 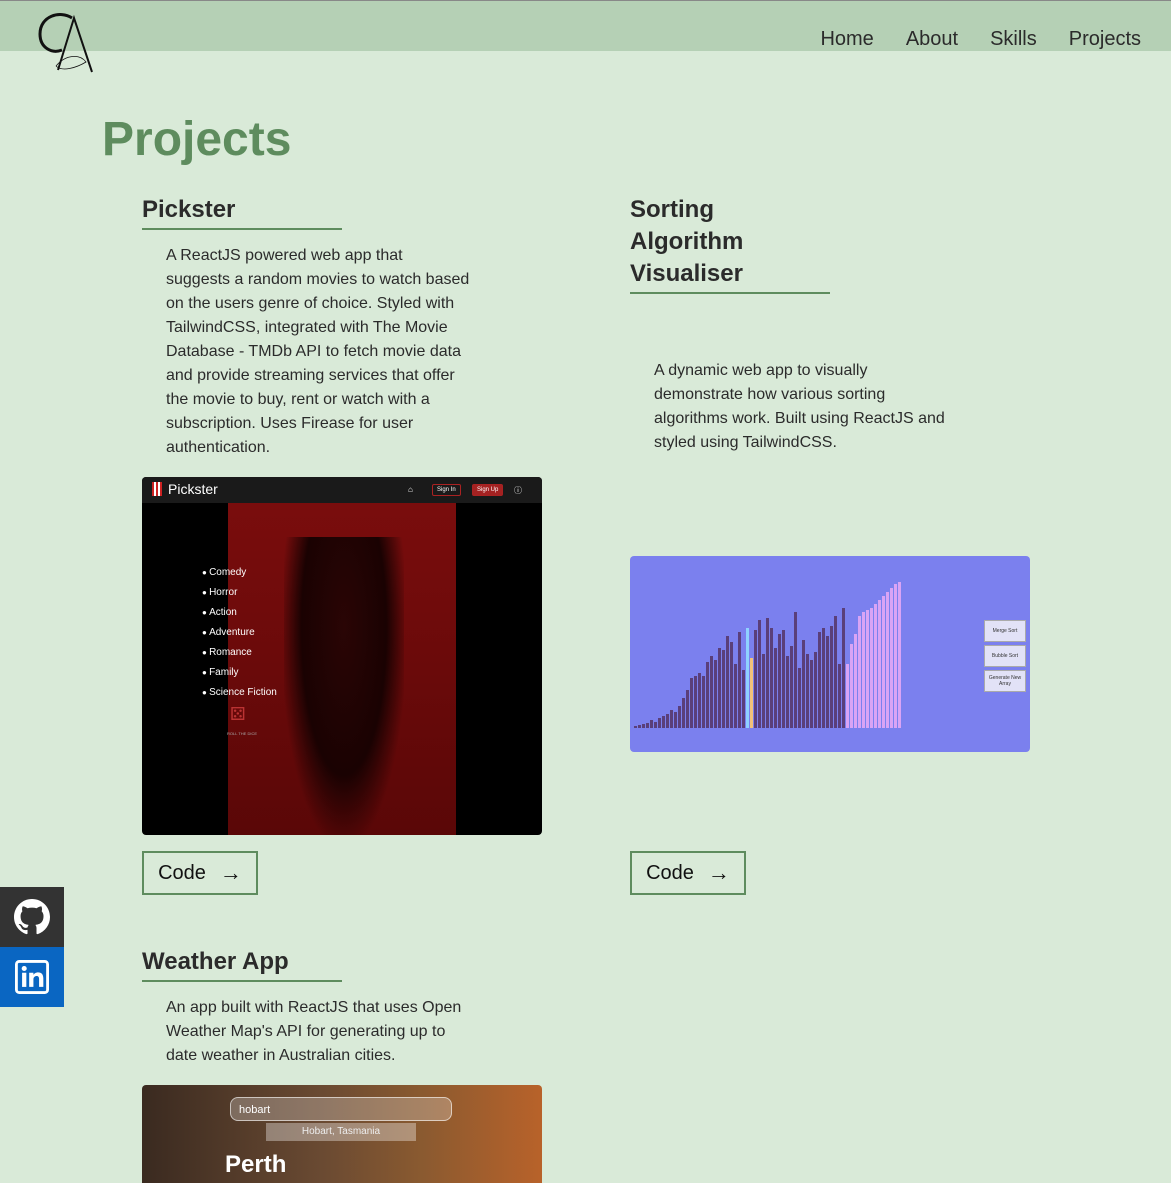 I want to click on main-nav: Home About Skills Projects, so click(x=980, y=39).